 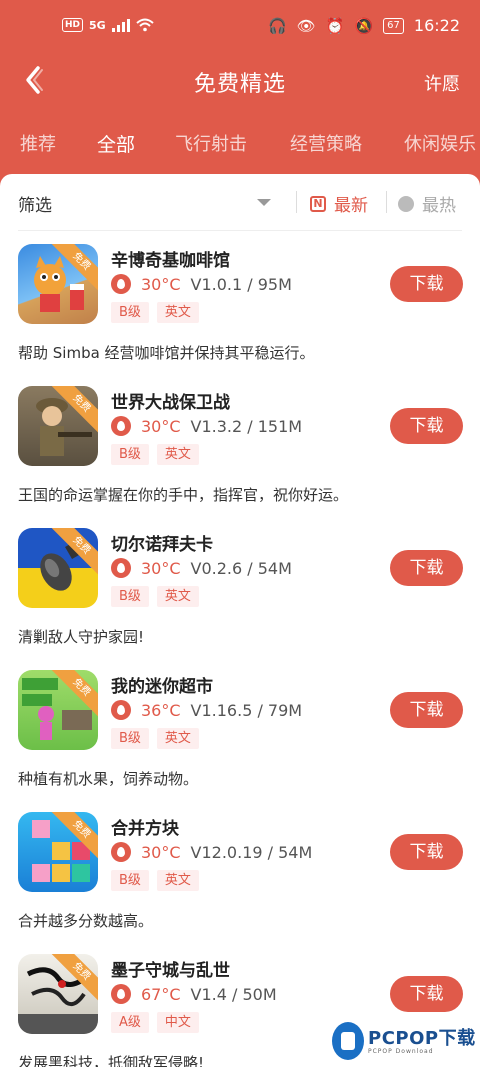 I want to click on bomb-game-icon: 免费, so click(x=58, y=568).